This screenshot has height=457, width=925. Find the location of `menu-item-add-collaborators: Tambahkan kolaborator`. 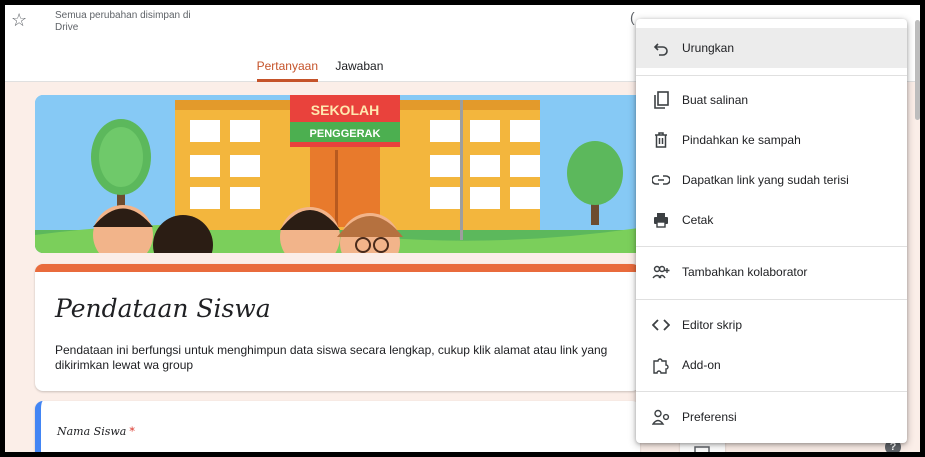

menu-item-add-collaborators: Tambahkan kolaborator is located at coordinates (771, 272).